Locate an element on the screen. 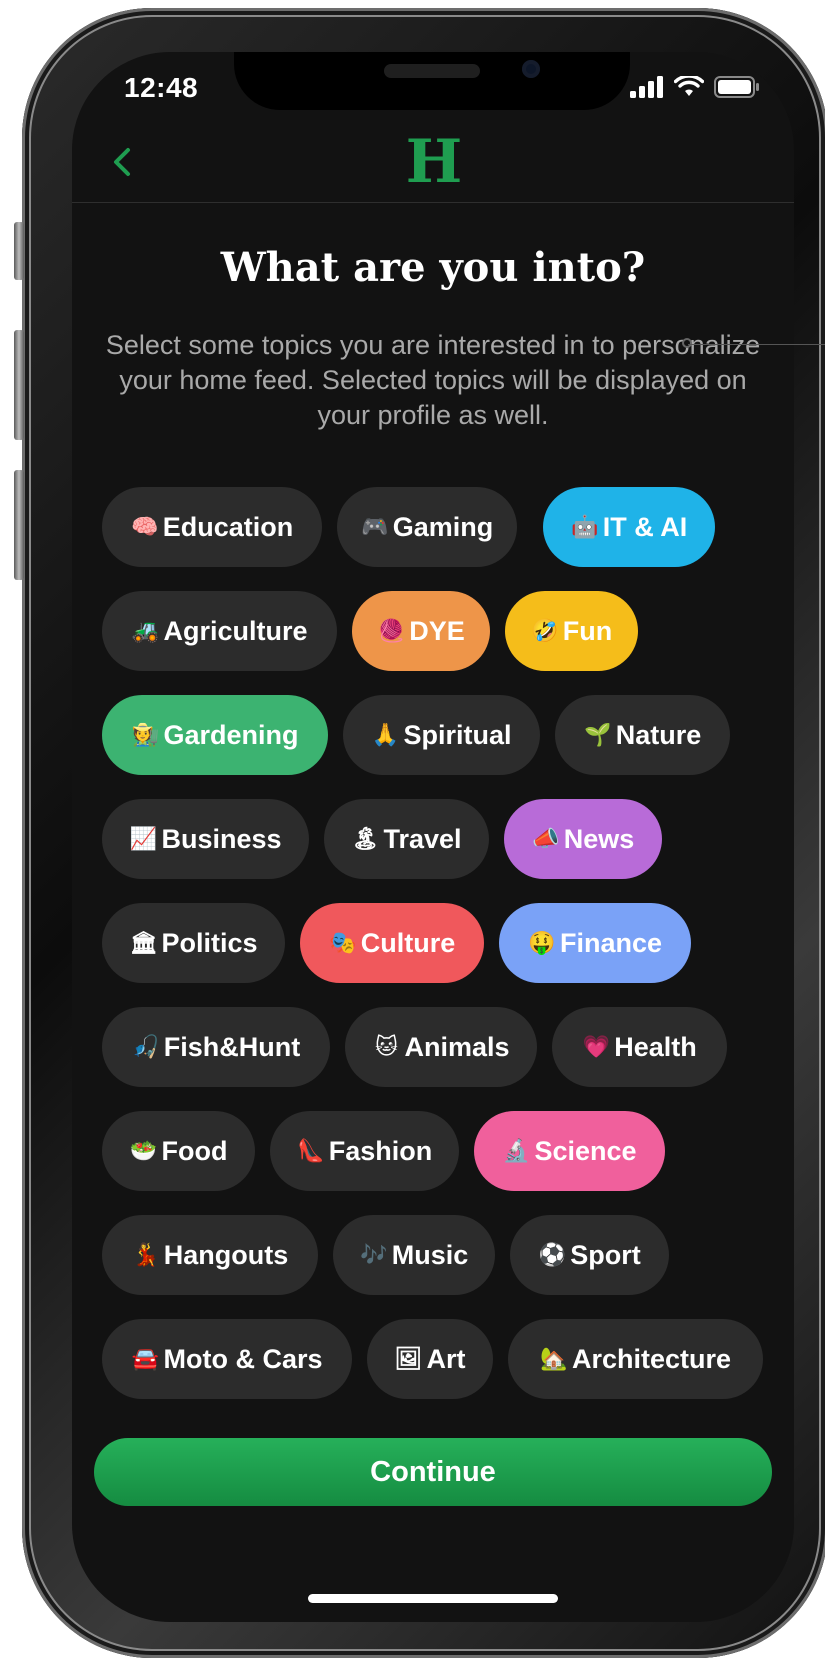 Image resolution: width=825 pixels, height=1663 pixels. topic-label: News is located at coordinates (599, 838).